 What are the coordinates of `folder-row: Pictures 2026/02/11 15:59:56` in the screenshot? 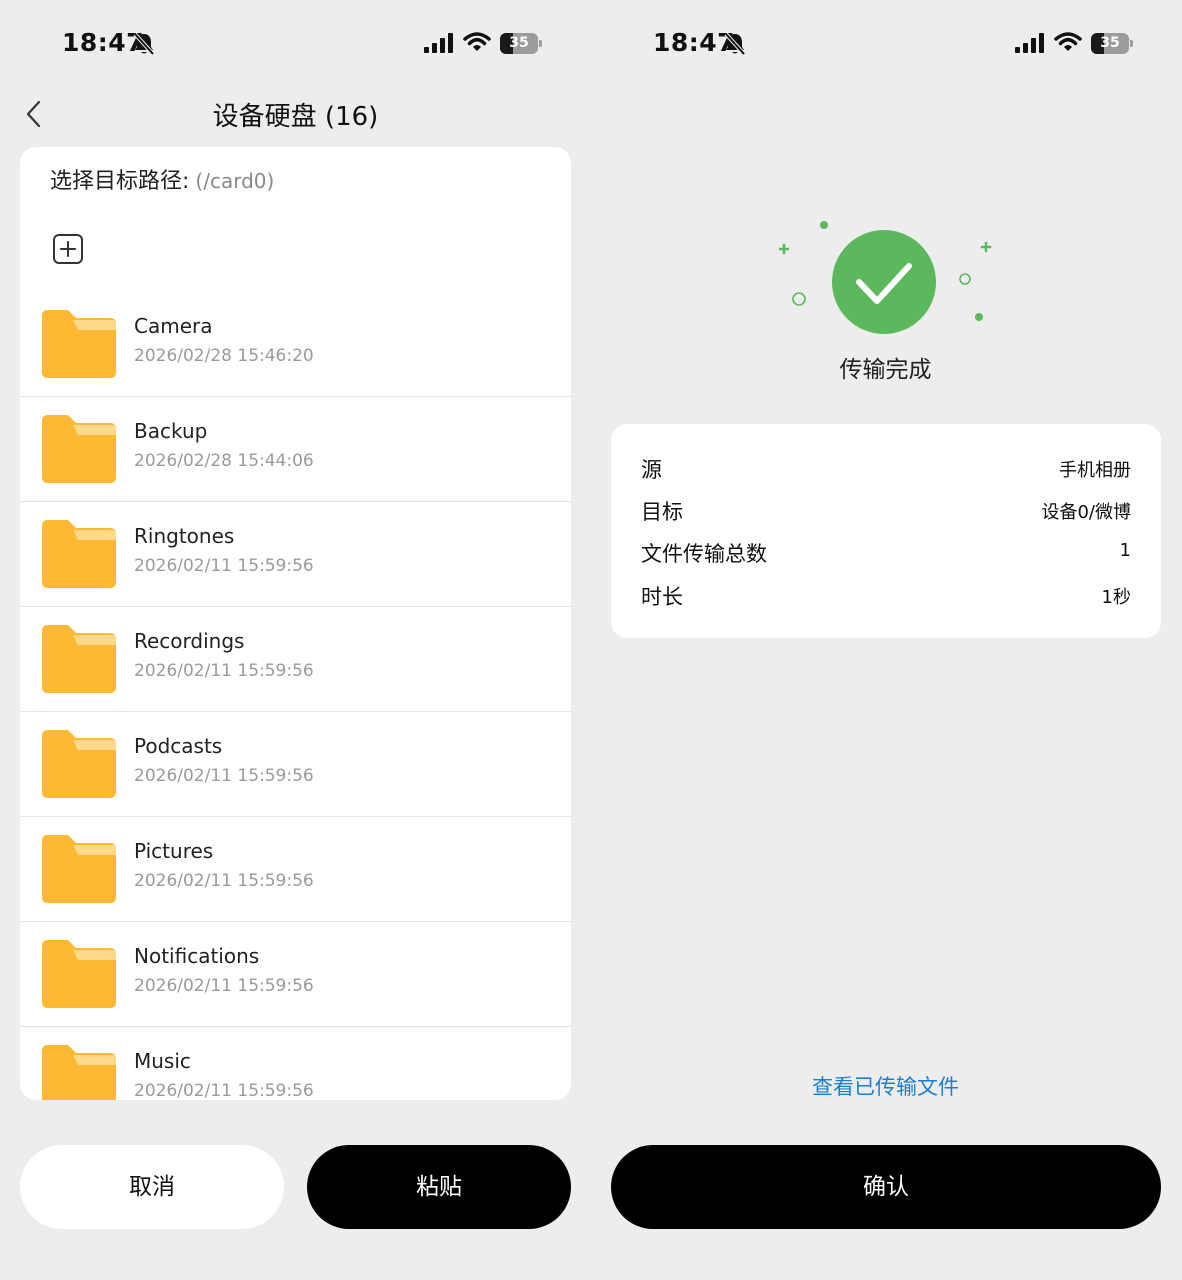 It's located at (295, 869).